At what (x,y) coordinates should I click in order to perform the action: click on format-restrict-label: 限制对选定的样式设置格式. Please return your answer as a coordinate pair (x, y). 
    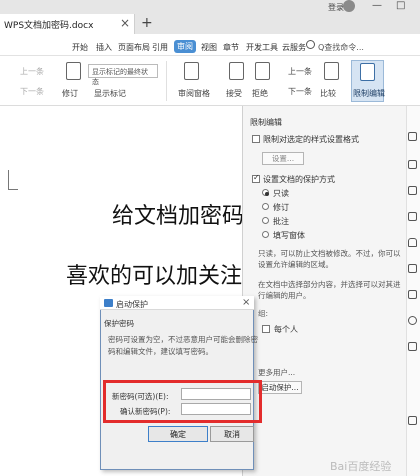
    Looking at the image, I should click on (311, 139).